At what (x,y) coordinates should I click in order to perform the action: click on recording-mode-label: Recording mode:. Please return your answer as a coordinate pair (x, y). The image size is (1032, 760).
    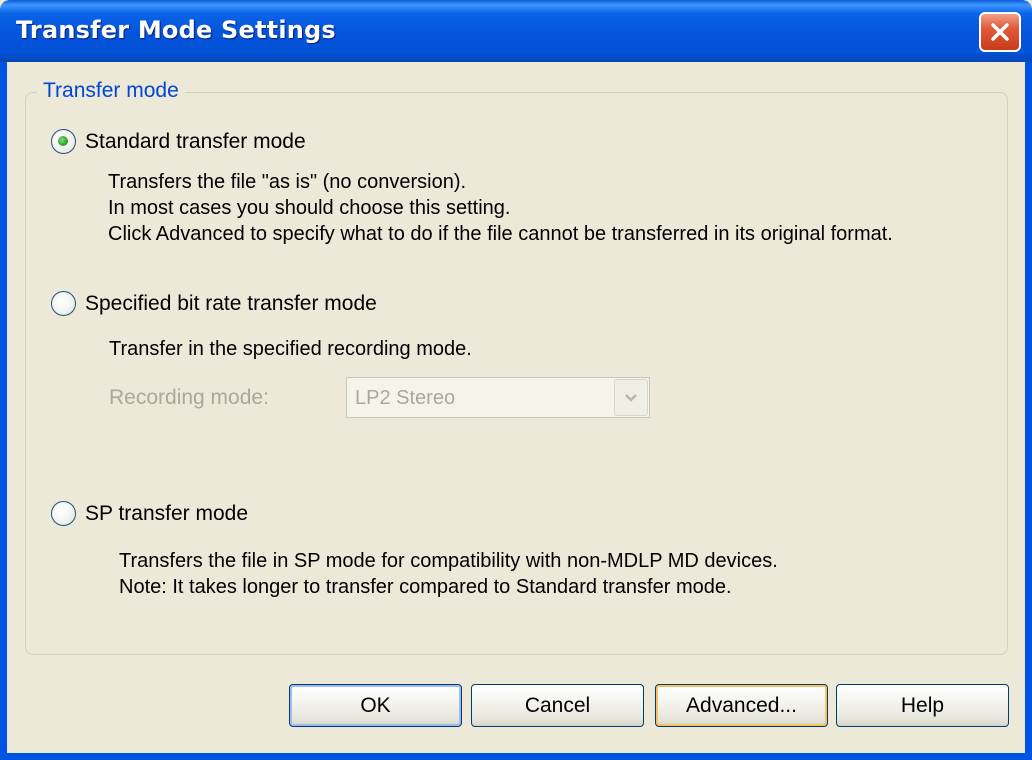
    Looking at the image, I should click on (189, 397).